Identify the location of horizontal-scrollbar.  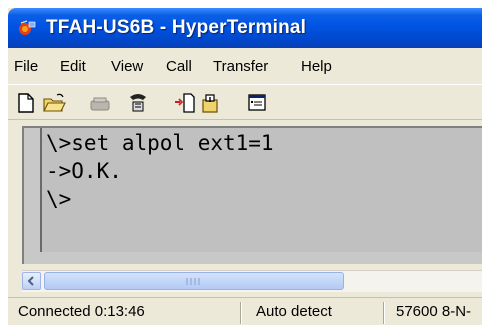
(252, 281).